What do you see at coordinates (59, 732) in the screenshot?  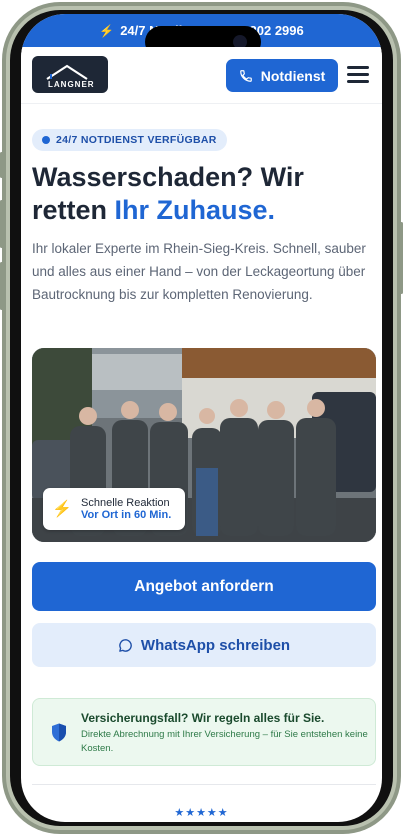 I see `shield-icon` at bounding box center [59, 732].